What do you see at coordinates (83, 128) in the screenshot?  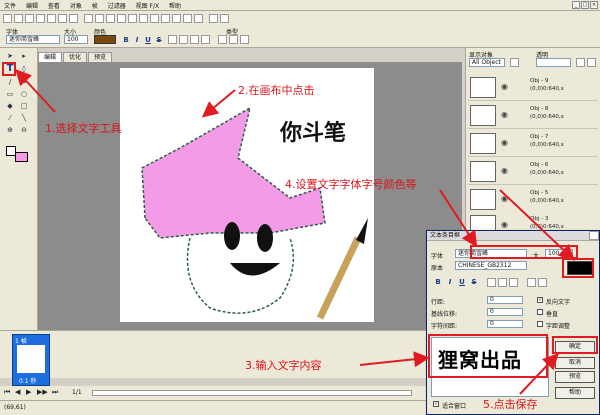 I see `annotation-step-1: 1.选择文字工具` at bounding box center [83, 128].